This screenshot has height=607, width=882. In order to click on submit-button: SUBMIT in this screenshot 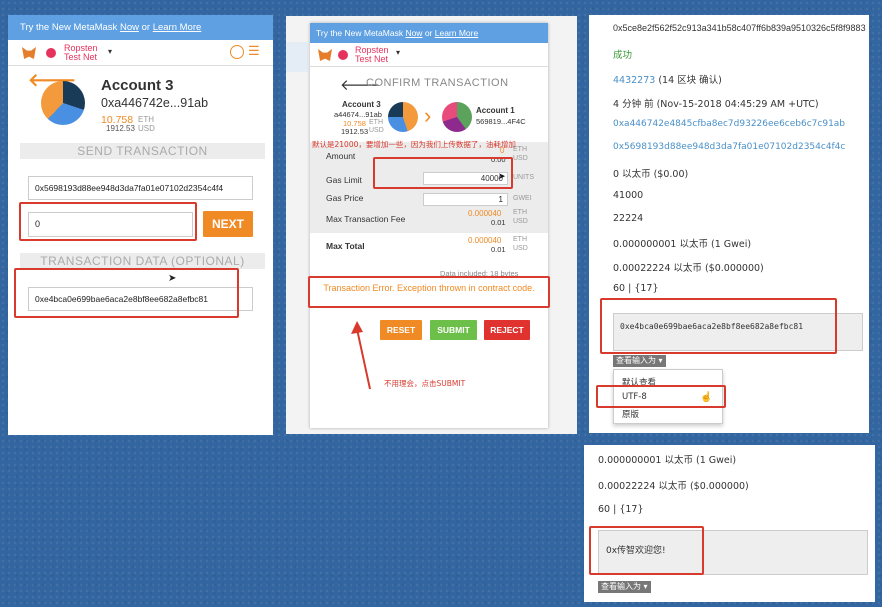, I will do `click(453, 330)`.